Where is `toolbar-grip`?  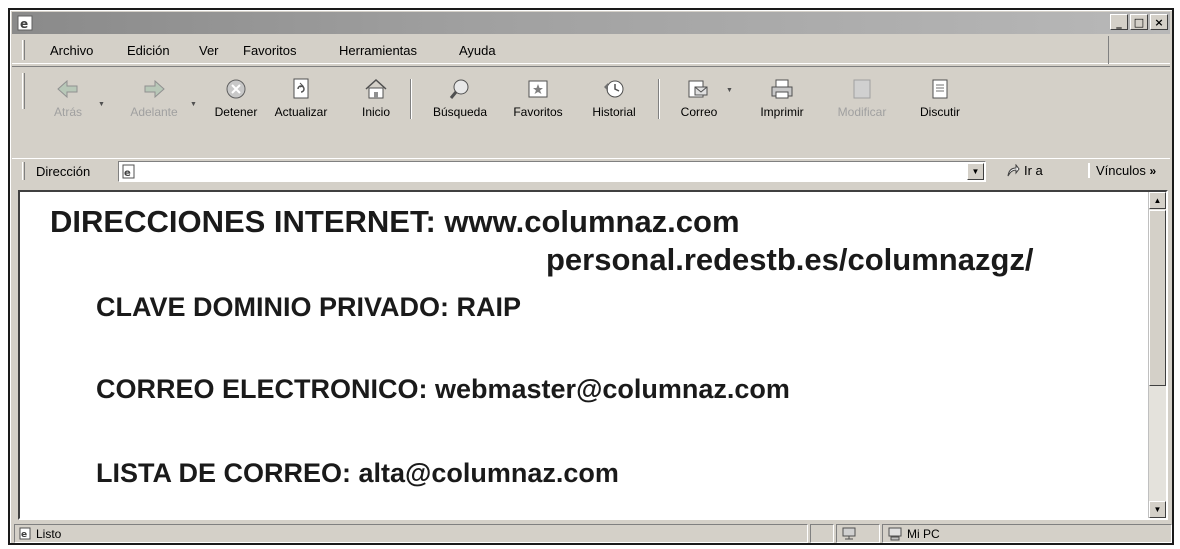
toolbar-grip is located at coordinates (23, 91).